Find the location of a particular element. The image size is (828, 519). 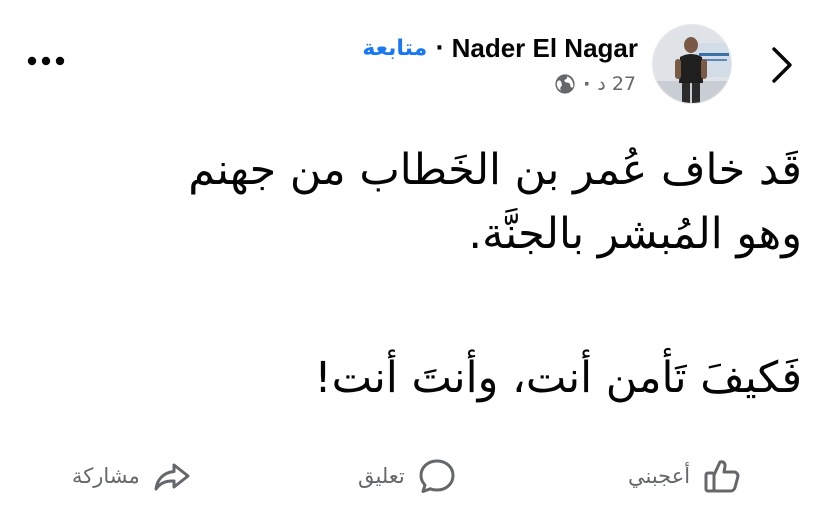

more-dots-icon is located at coordinates (46, 61).